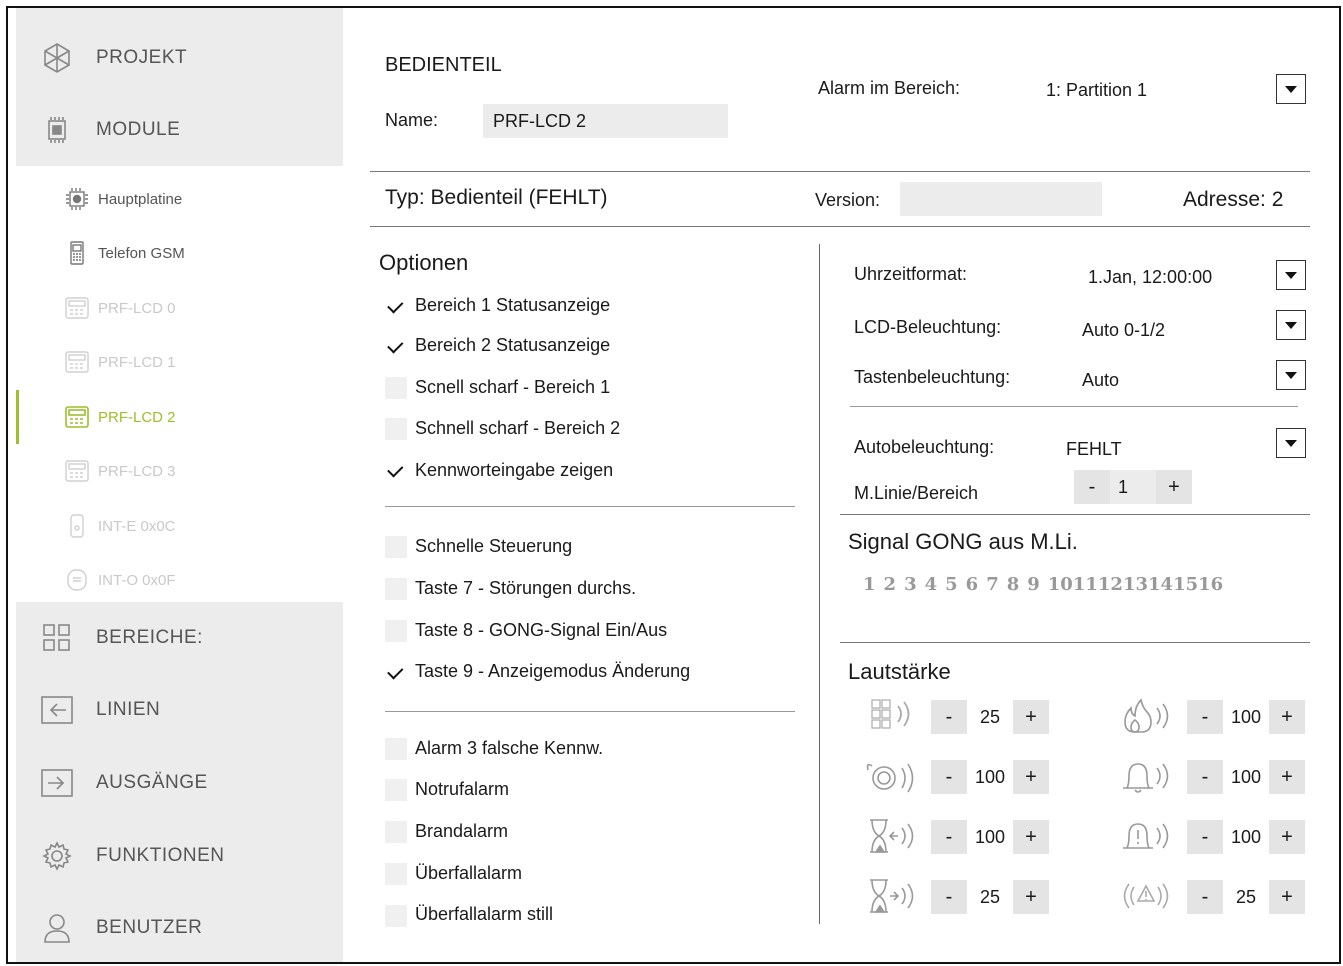  Describe the element at coordinates (179, 253) in the screenshot. I see `sub-item-telefon-gsm: Telefon GSM` at that location.